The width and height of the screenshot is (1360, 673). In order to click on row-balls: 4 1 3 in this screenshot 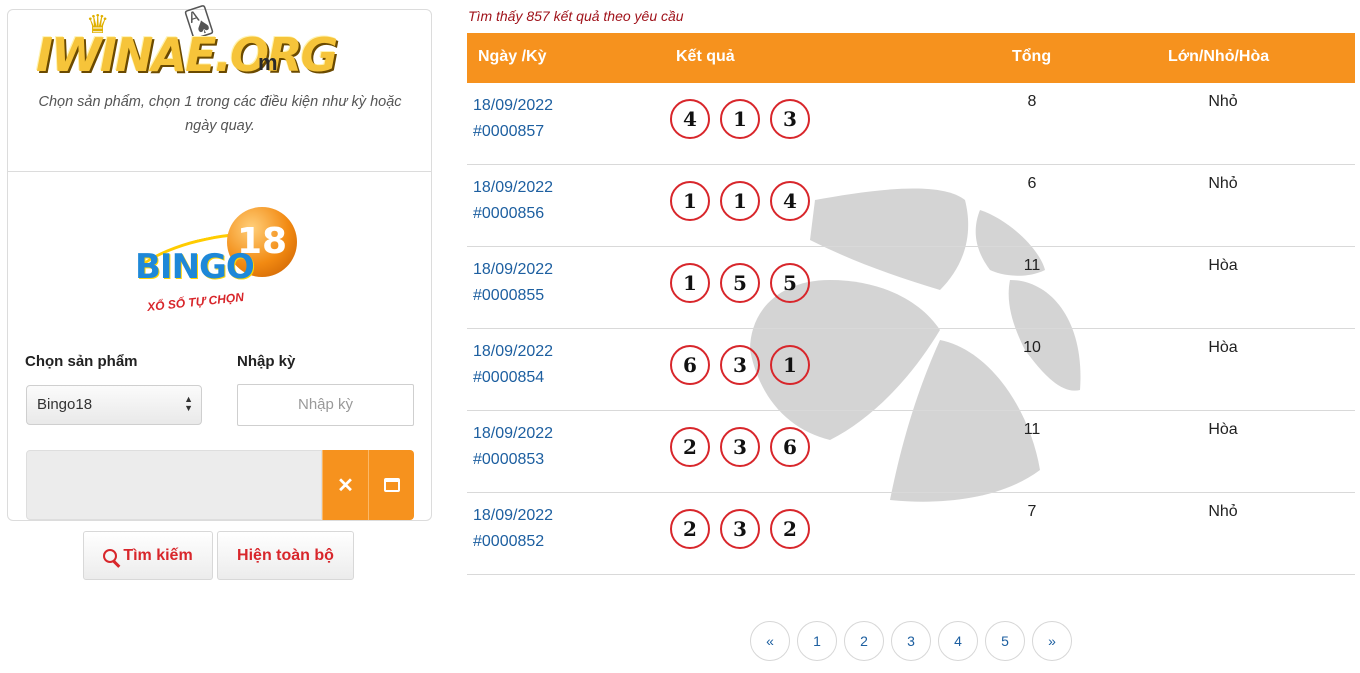, I will do `click(740, 119)`.